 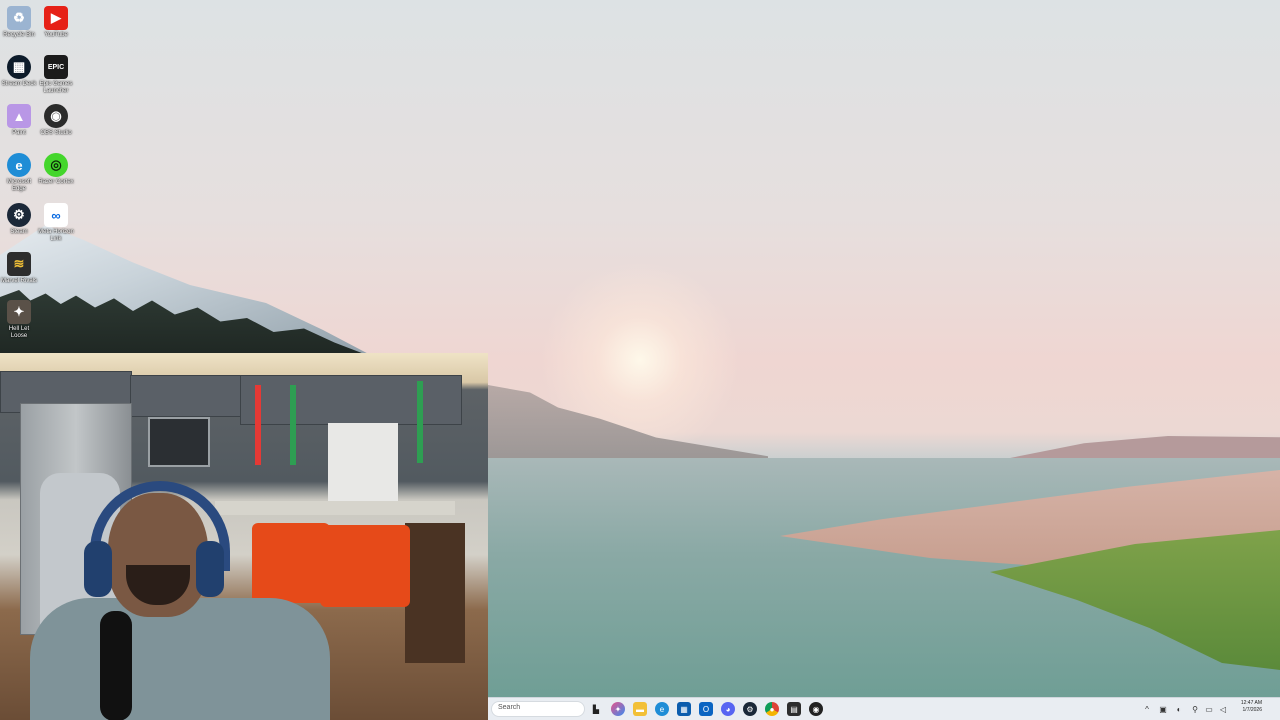 I want to click on hell-let-loose-icon: ✦, so click(x=19, y=312).